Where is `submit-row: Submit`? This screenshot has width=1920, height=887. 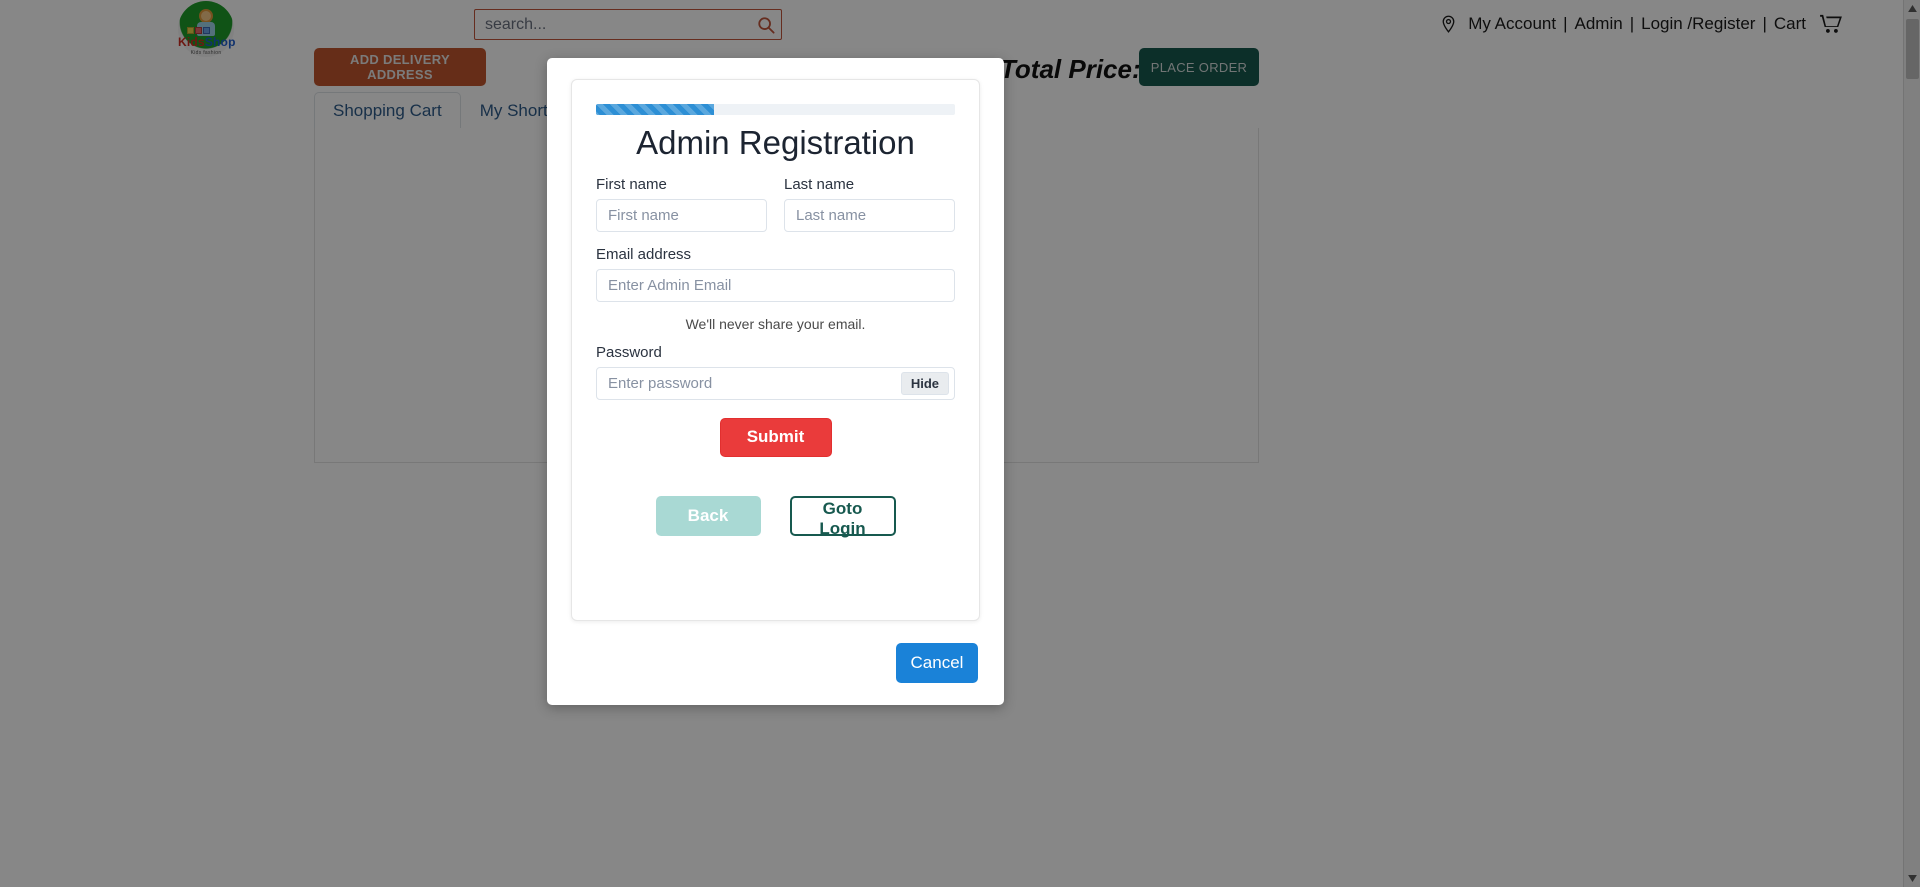
submit-row: Submit is located at coordinates (775, 437).